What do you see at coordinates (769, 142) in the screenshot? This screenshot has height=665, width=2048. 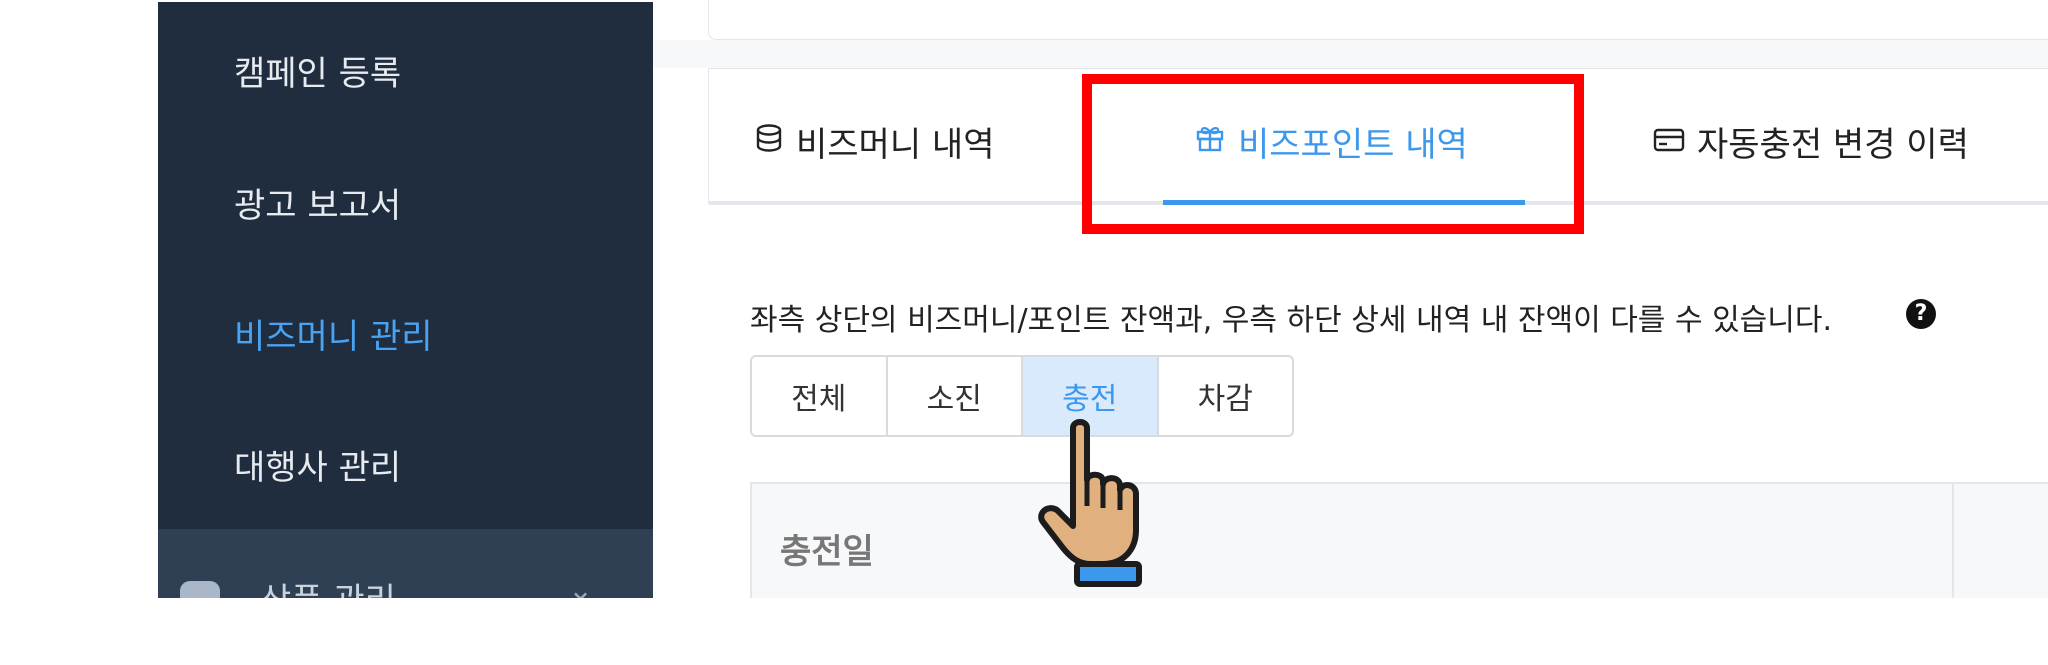 I see `coin-stack-icon` at bounding box center [769, 142].